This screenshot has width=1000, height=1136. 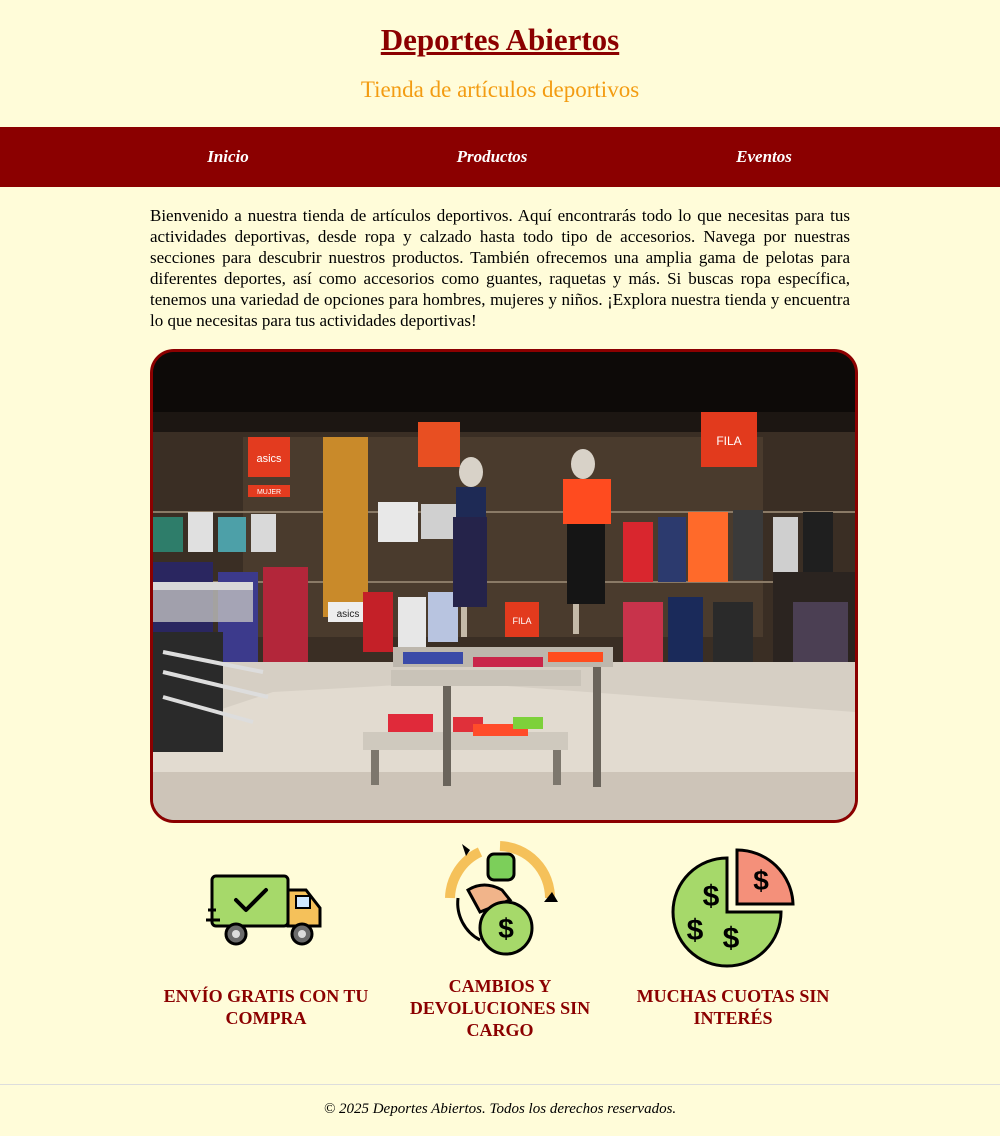 What do you see at coordinates (501, 898) in the screenshot?
I see `money-exchange-icon: $` at bounding box center [501, 898].